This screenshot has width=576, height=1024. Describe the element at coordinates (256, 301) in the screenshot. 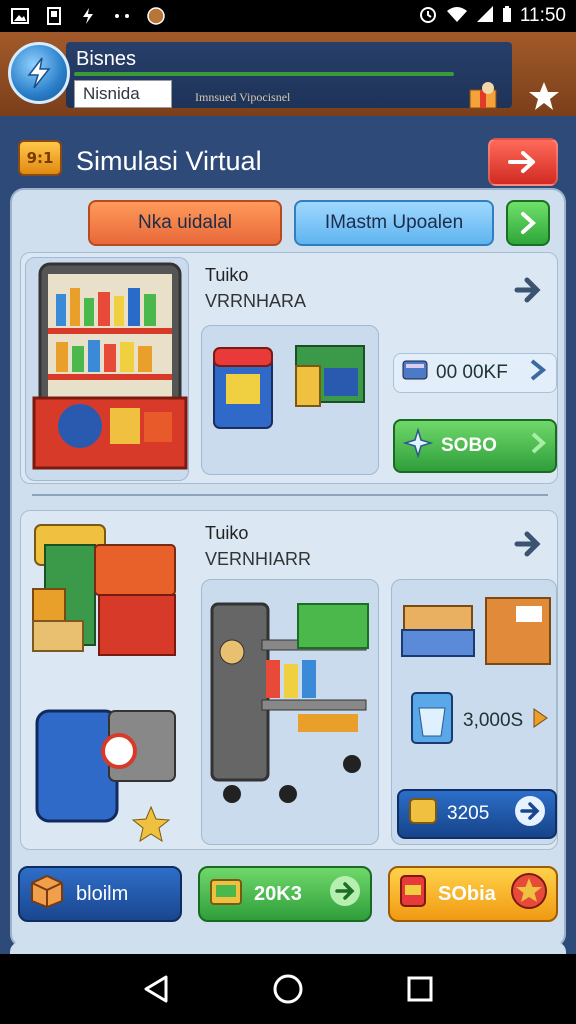

I see `section-1-subtitle: VRRNHARA` at that location.